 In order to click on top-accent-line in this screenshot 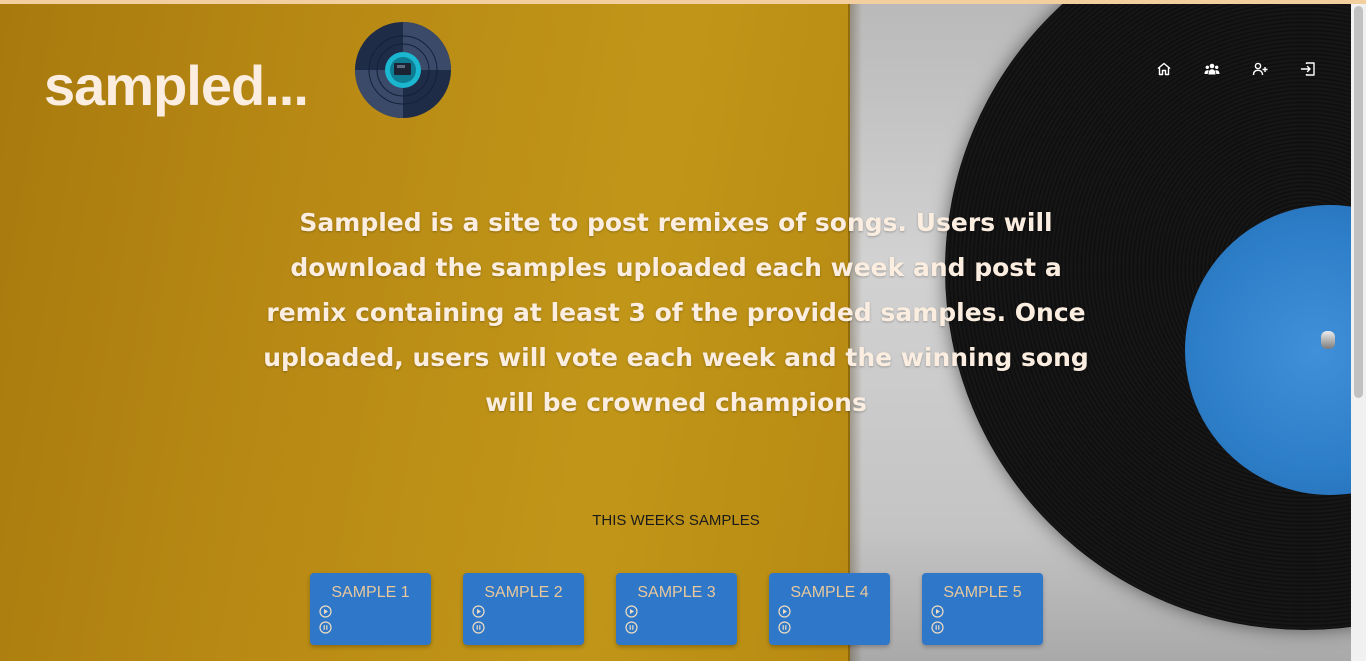, I will do `click(683, 2)`.